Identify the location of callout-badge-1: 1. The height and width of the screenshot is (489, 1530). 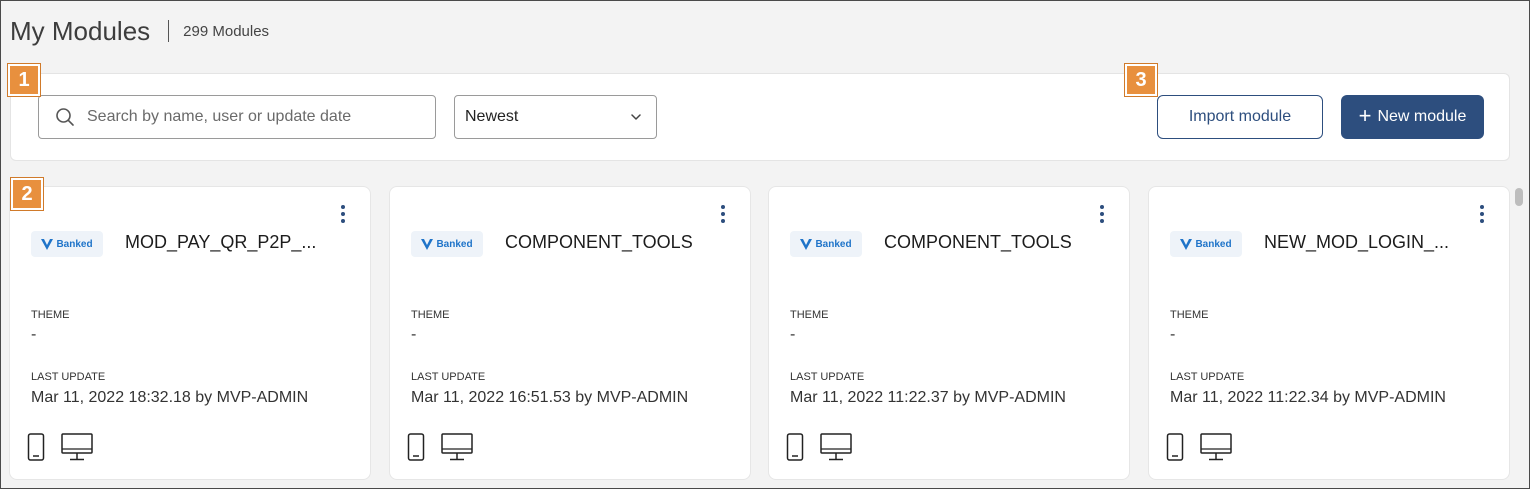
(24, 80).